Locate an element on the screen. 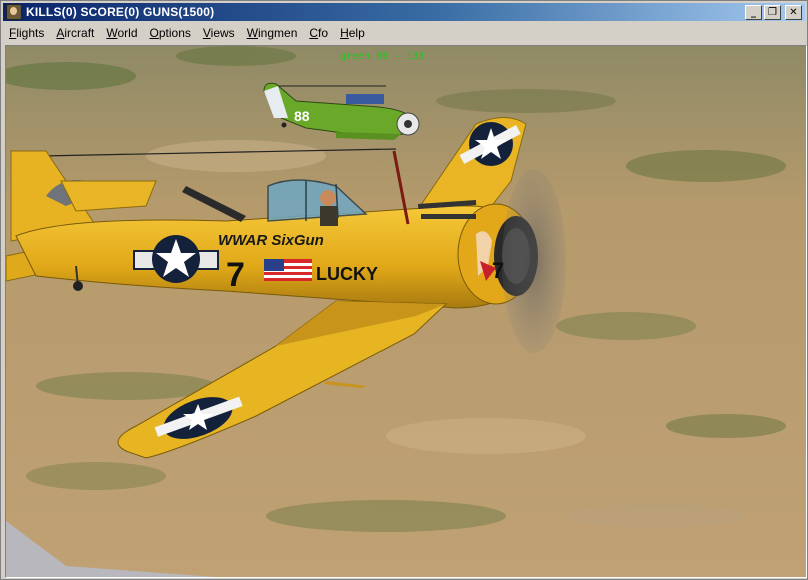  cowling-number: 7 is located at coordinates (498, 270).